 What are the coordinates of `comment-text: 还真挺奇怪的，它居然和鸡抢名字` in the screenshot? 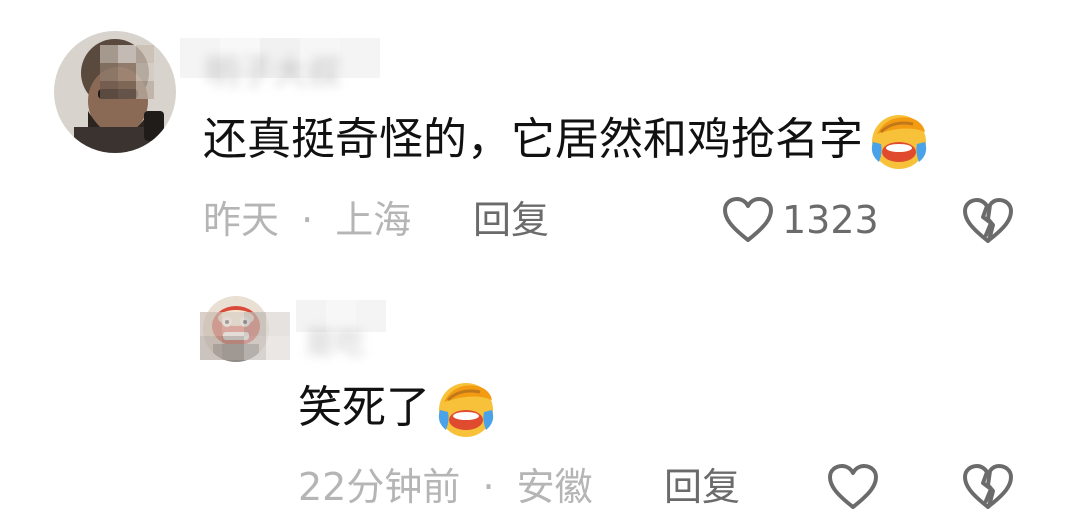 It's located at (567, 140).